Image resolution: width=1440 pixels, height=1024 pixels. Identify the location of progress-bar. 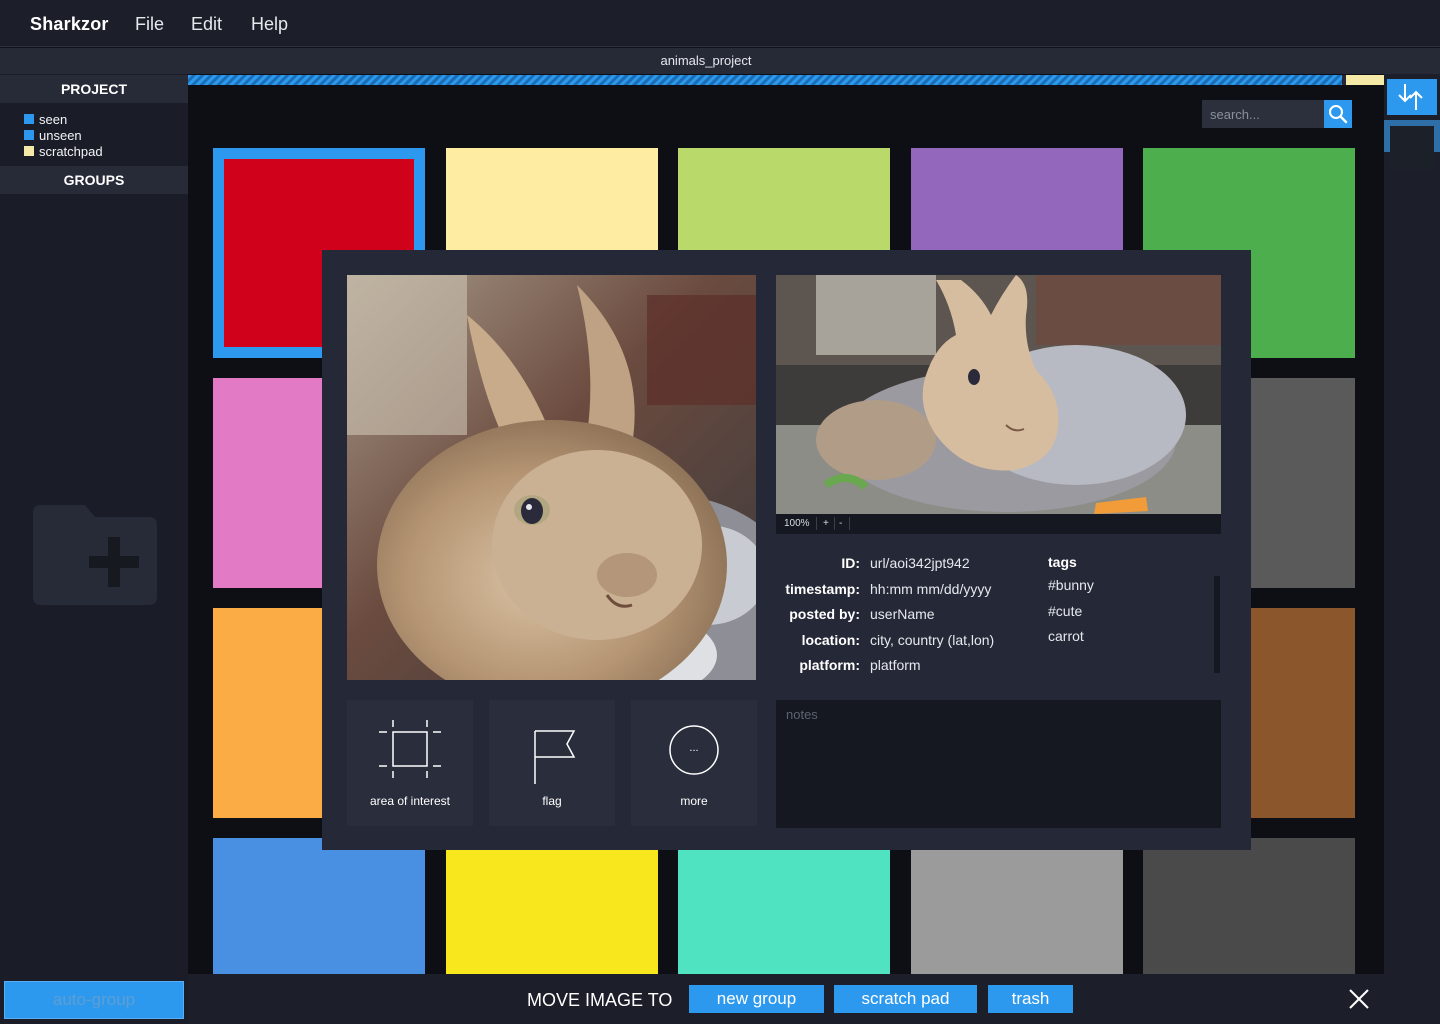
(786, 80).